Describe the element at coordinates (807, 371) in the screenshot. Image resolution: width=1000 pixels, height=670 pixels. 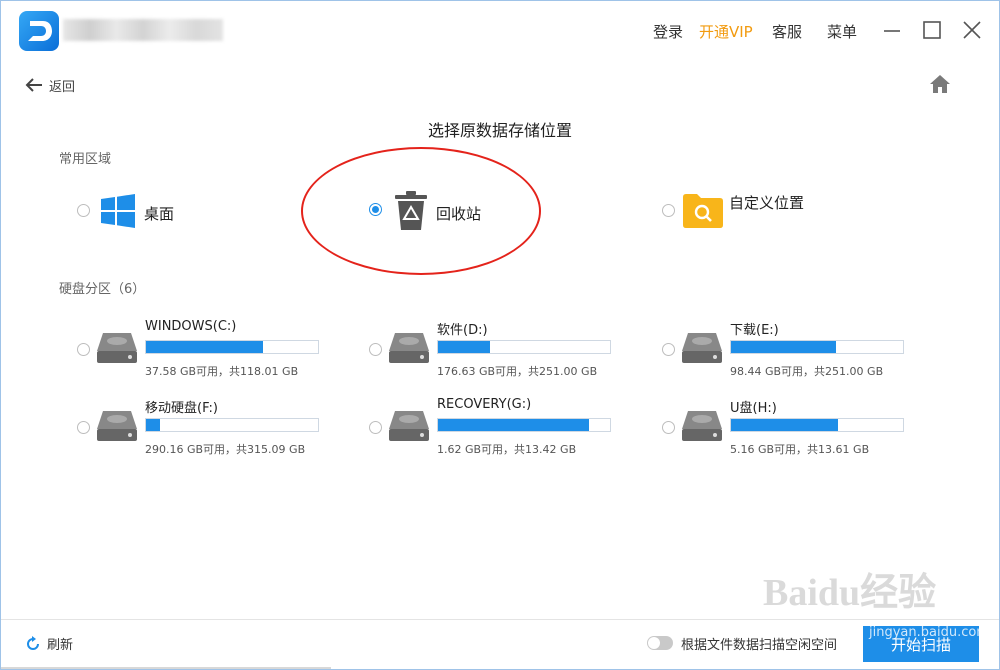
I see `drive-capacity: 98.44 GB可用，共251.00 GB` at that location.